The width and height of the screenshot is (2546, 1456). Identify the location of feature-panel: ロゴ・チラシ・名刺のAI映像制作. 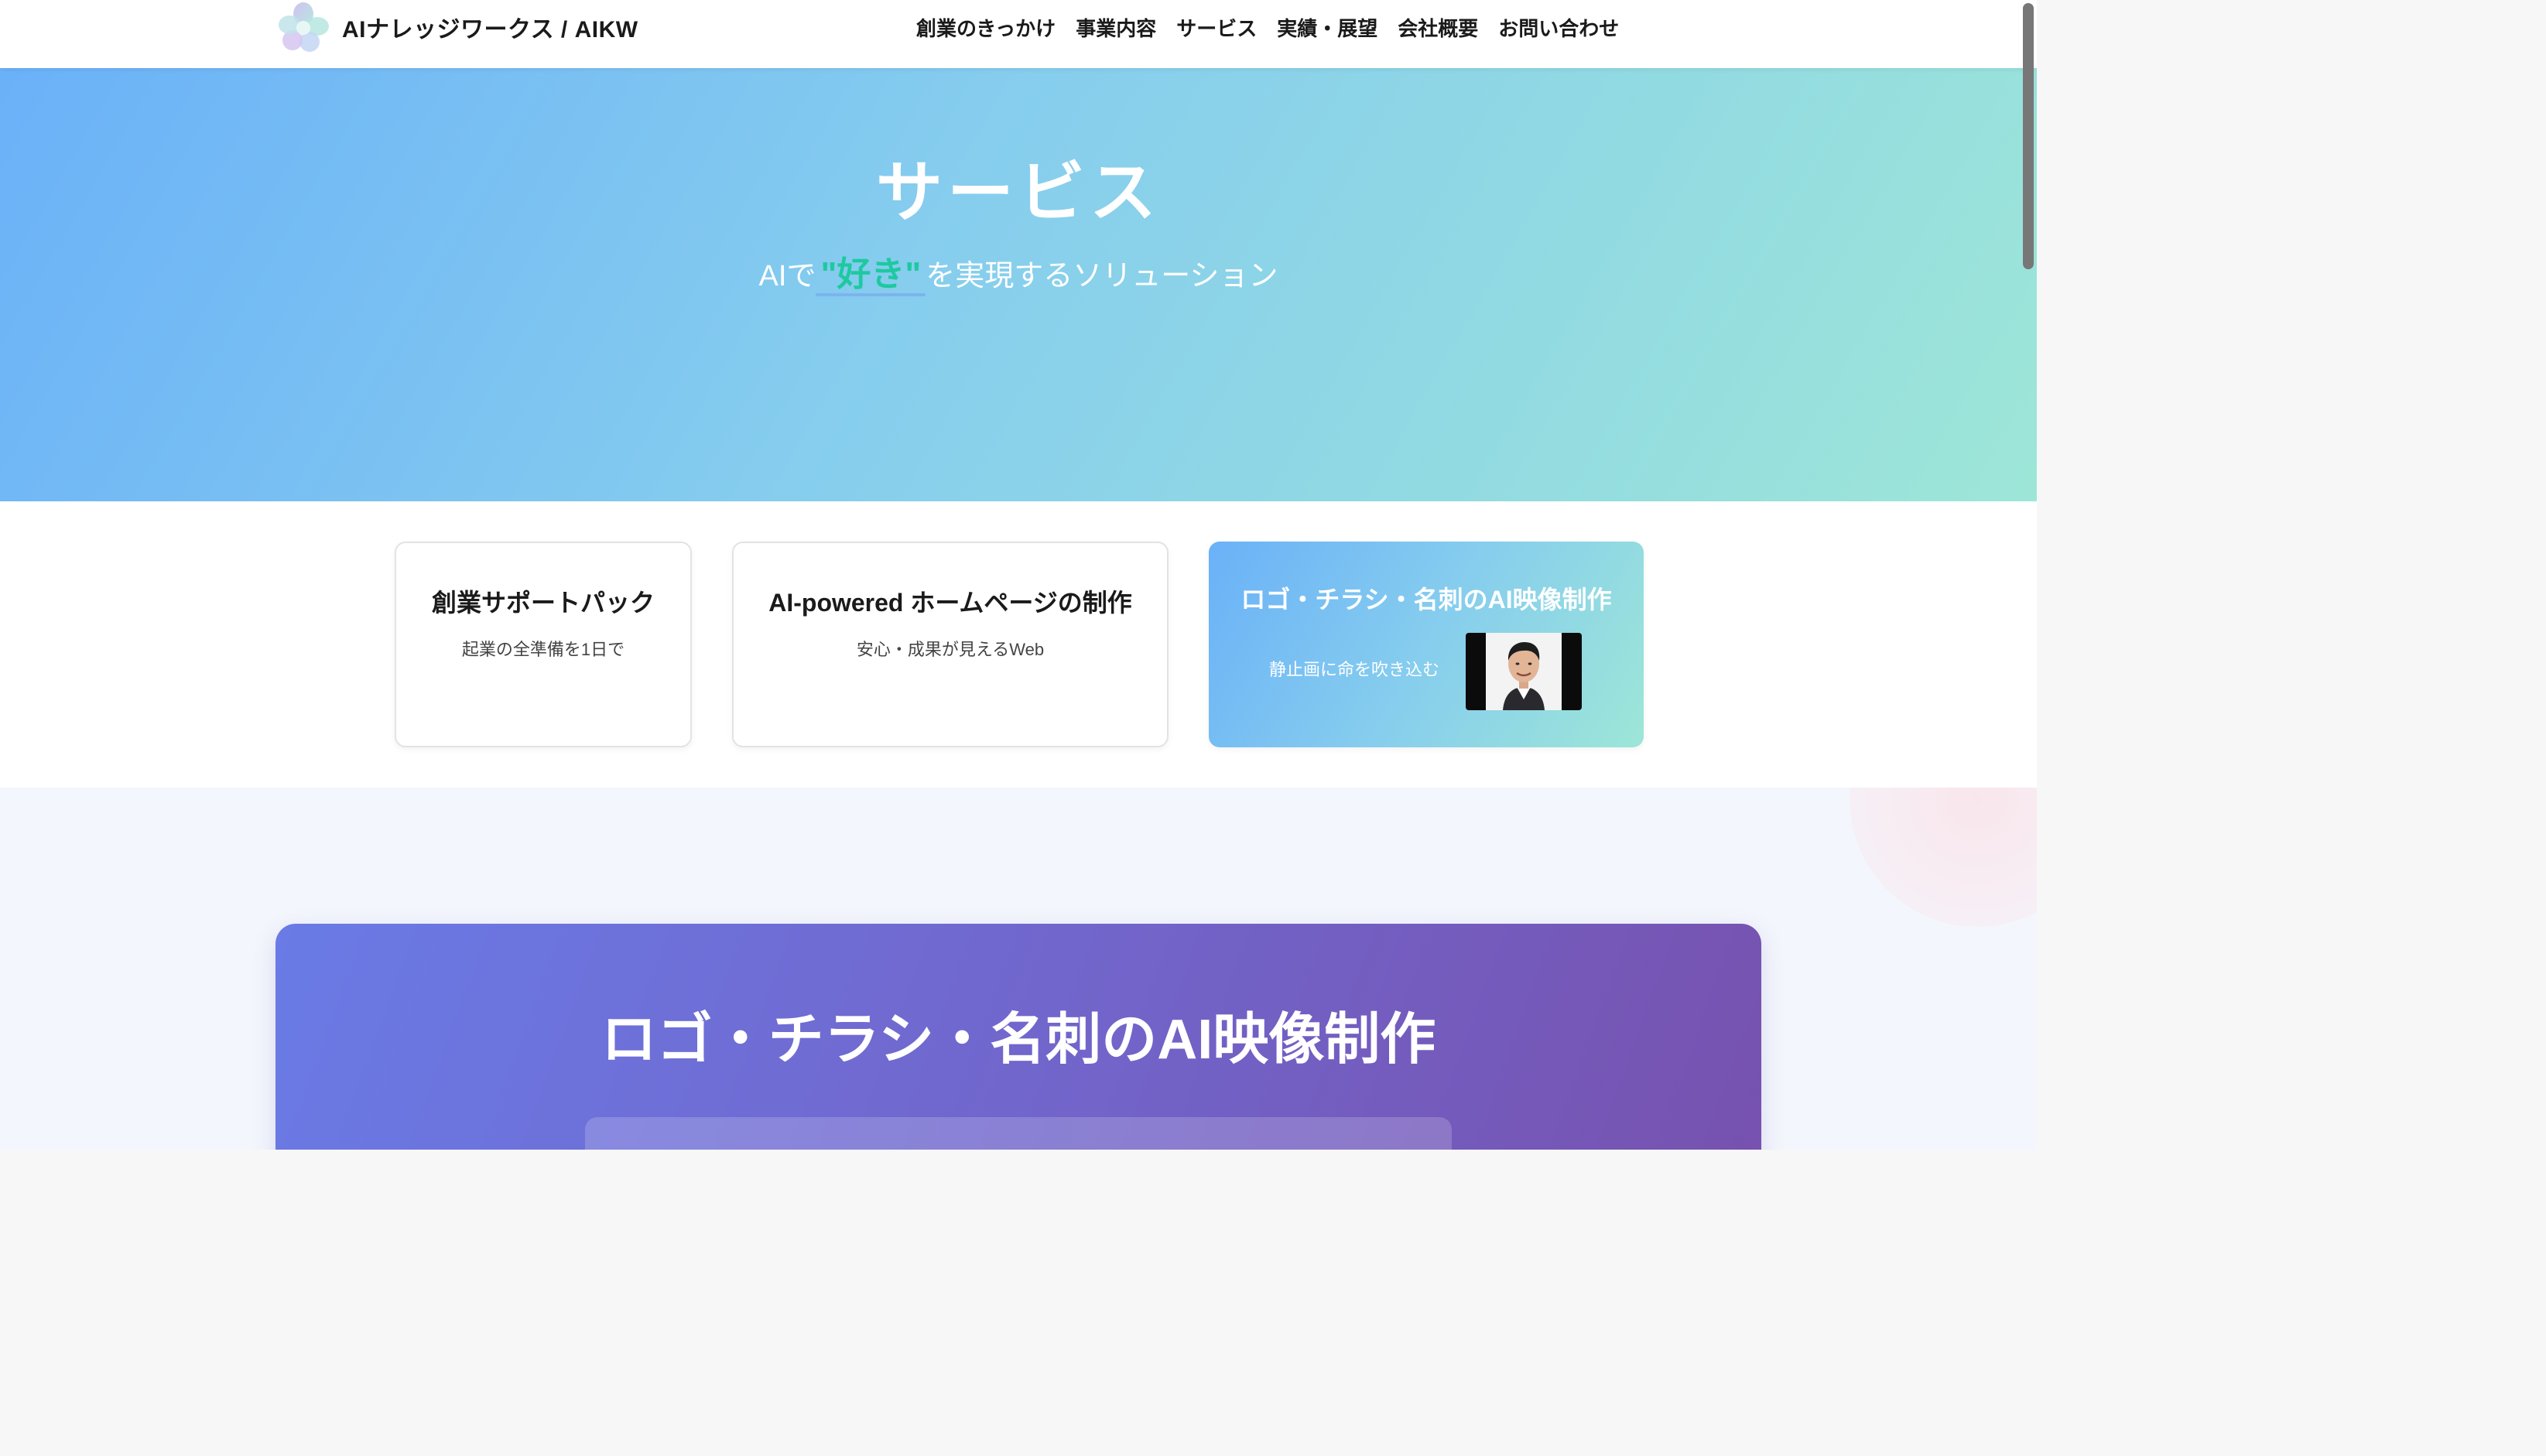
(1018, 1037).